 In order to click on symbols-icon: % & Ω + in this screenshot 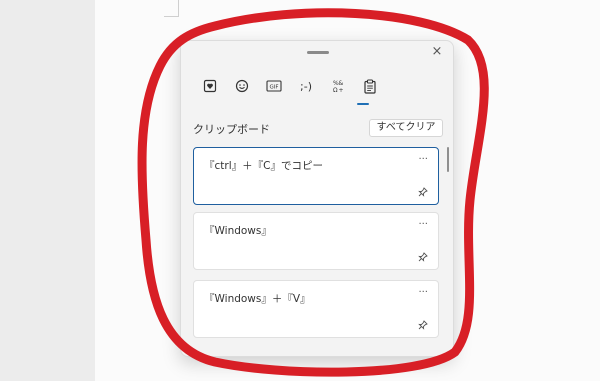, I will do `click(338, 86)`.